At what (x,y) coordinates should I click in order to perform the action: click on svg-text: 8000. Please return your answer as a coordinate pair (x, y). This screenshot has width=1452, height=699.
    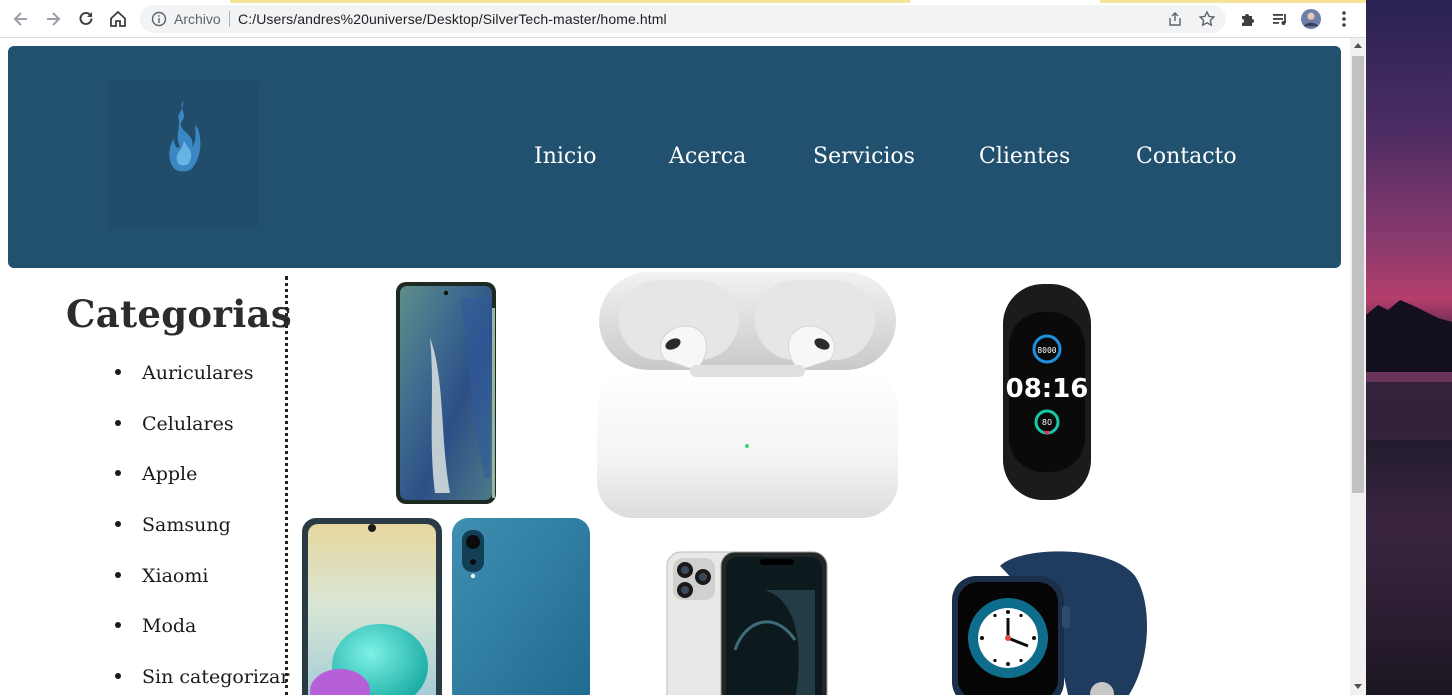
    Looking at the image, I should click on (1046, 350).